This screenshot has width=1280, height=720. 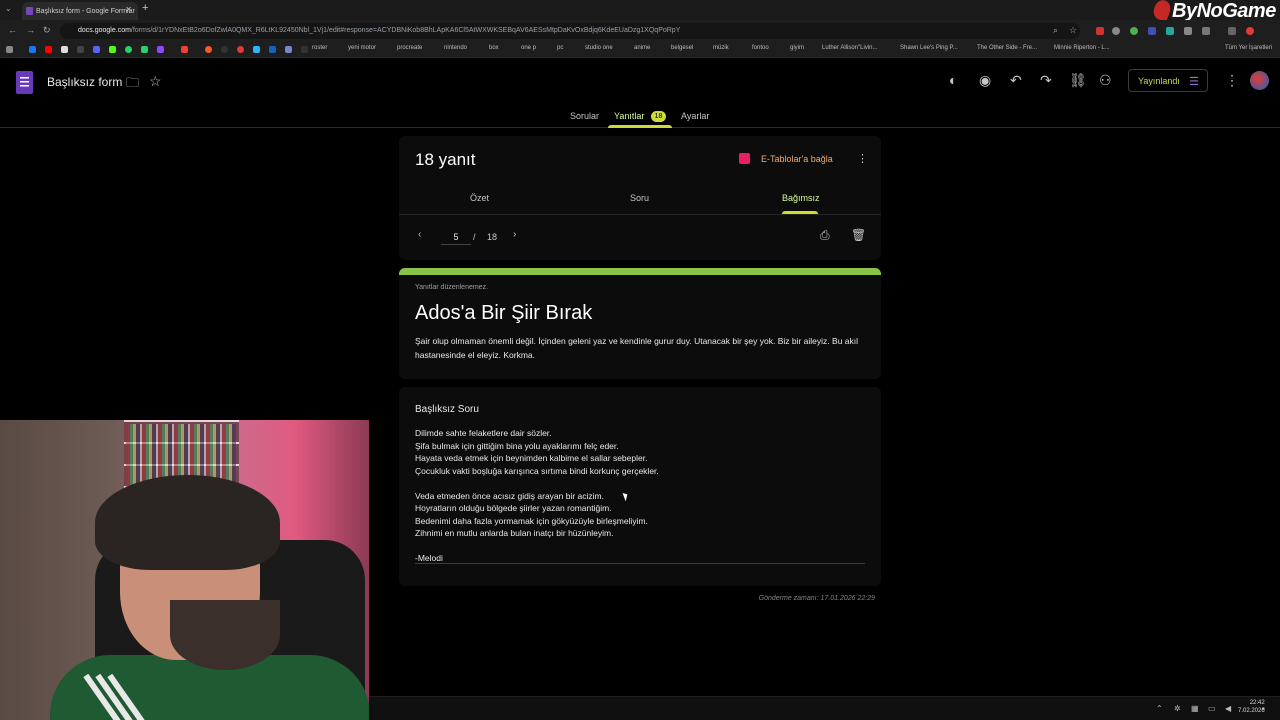 I want to click on link-to-sheets-button: E-Tablolar'a bağla, so click(x=797, y=159).